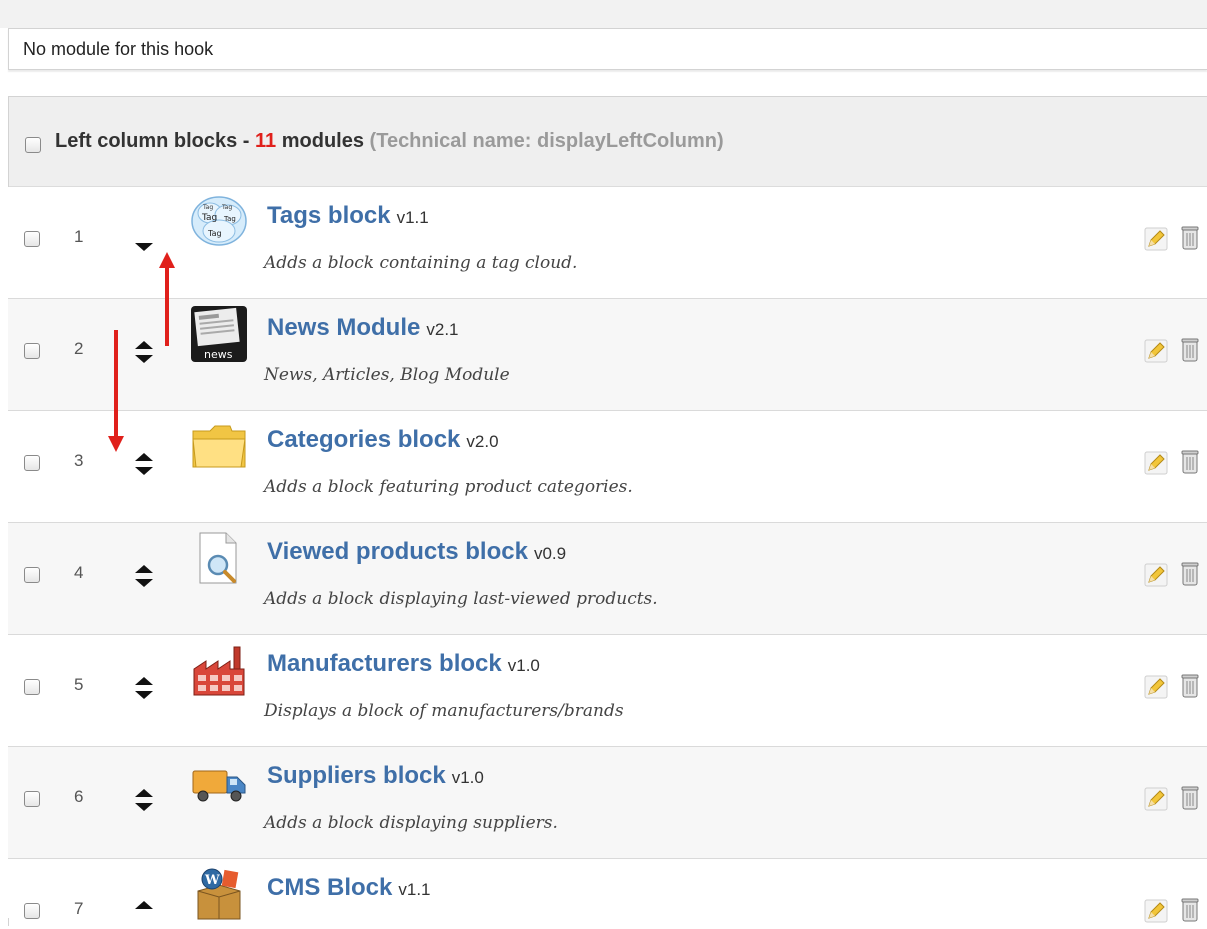  I want to click on module-name-link: Suppliers block, so click(356, 775).